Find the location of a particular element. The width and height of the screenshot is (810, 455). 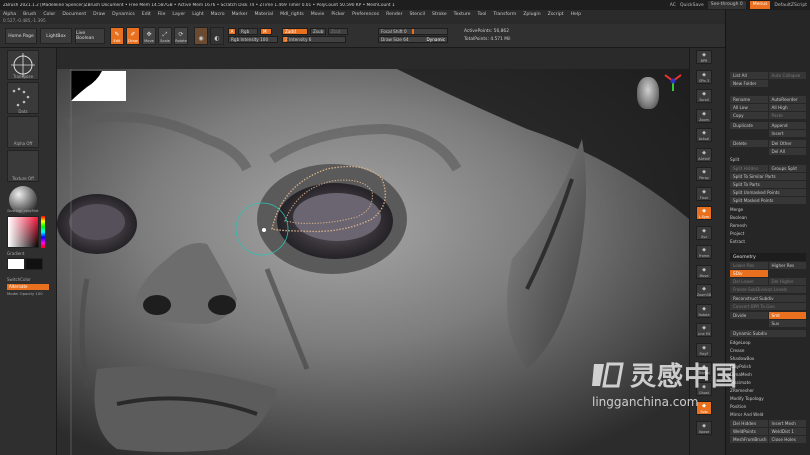

menu-stroke: Stroke is located at coordinates (439, 14).